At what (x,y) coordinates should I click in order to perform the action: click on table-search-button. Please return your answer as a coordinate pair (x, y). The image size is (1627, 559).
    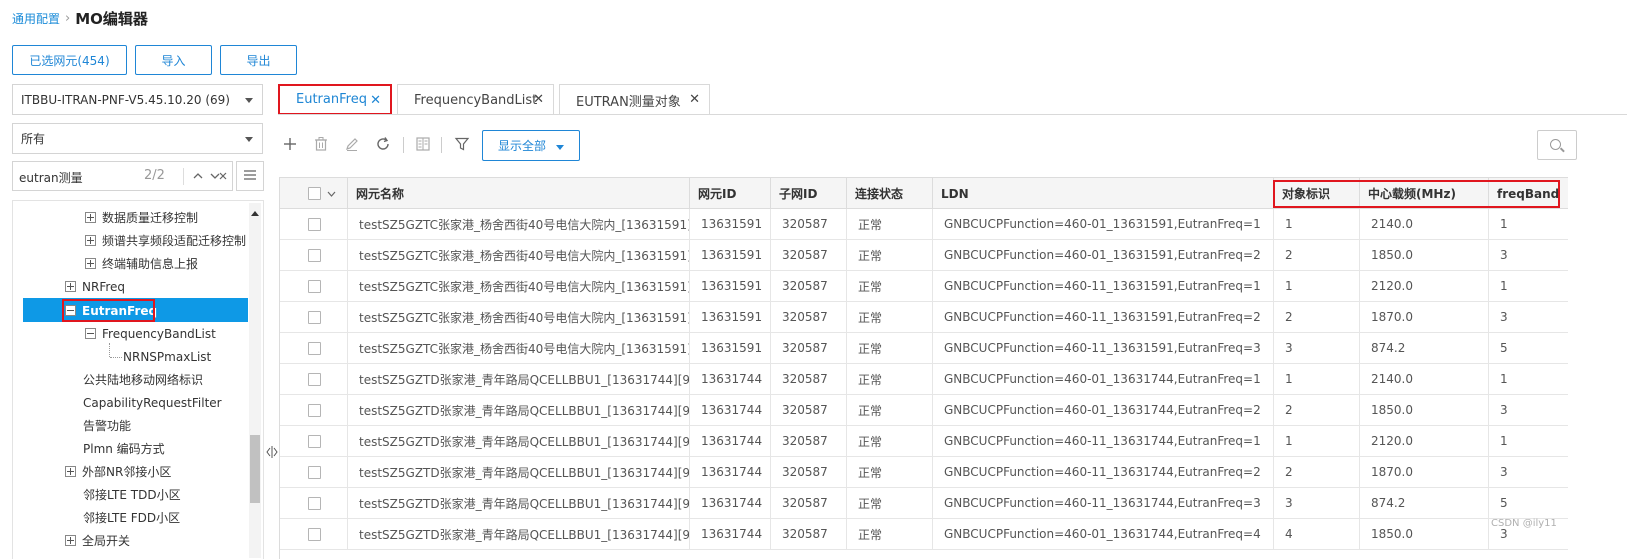
    Looking at the image, I should click on (1557, 145).